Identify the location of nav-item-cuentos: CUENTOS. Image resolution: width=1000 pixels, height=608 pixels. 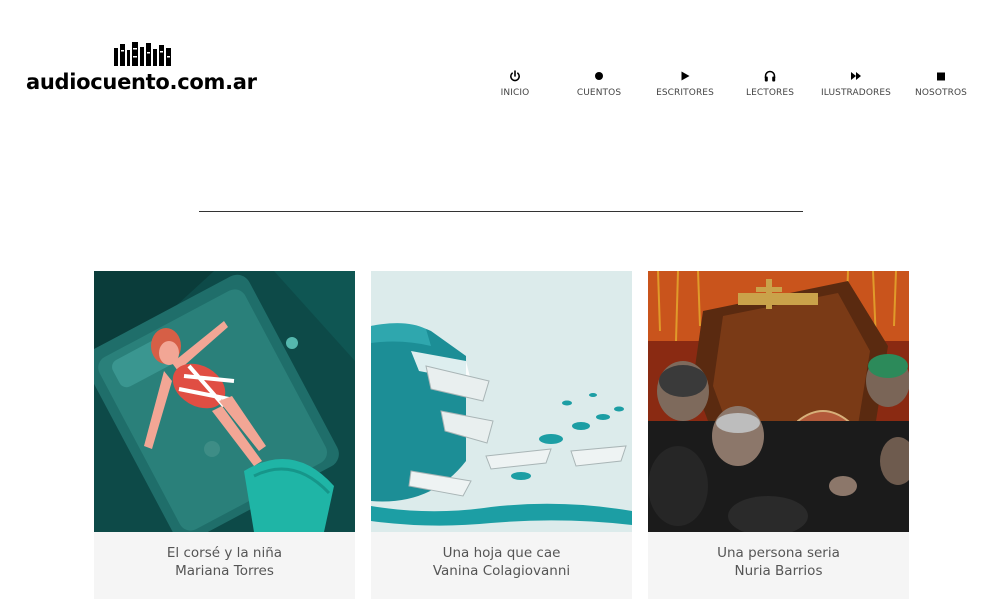
(599, 84).